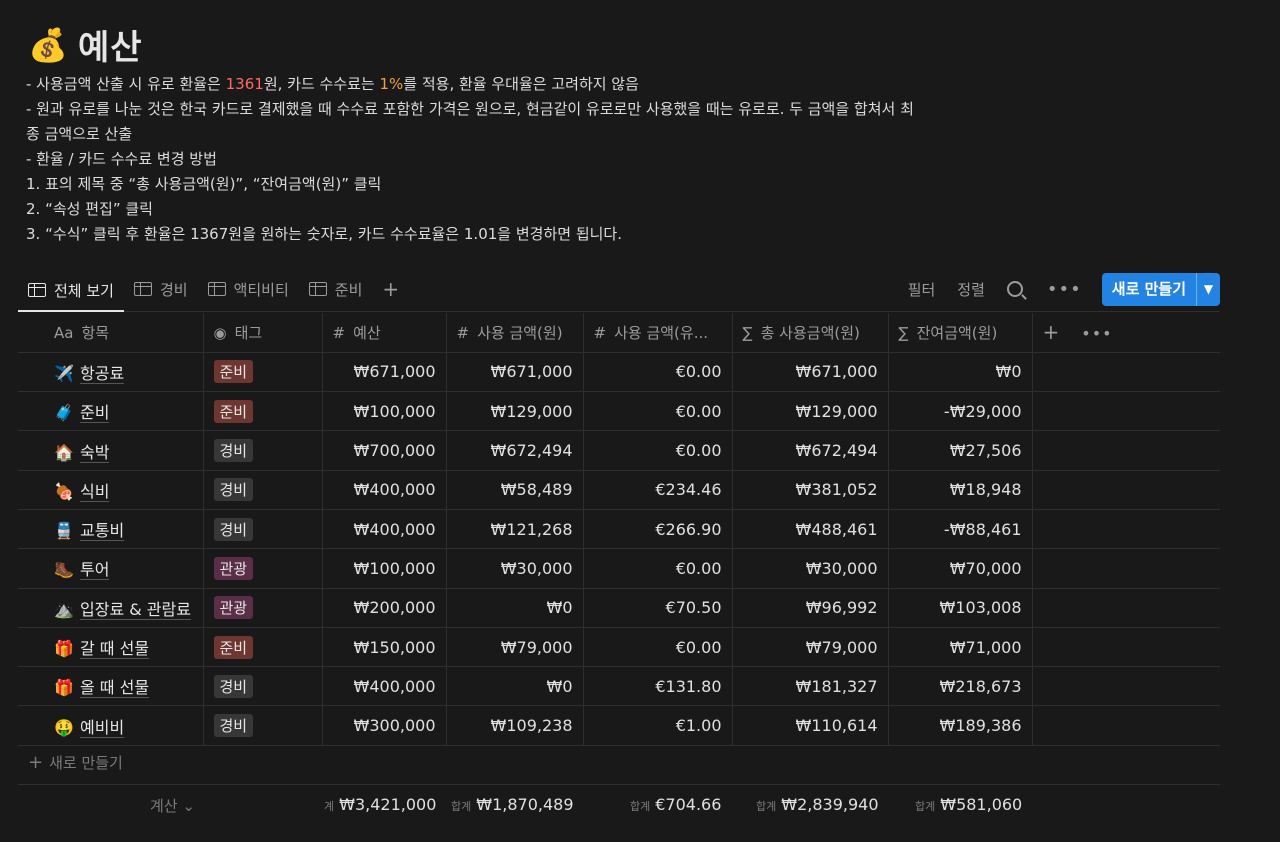  What do you see at coordinates (971, 289) in the screenshot?
I see `sort-button: 정렬` at bounding box center [971, 289].